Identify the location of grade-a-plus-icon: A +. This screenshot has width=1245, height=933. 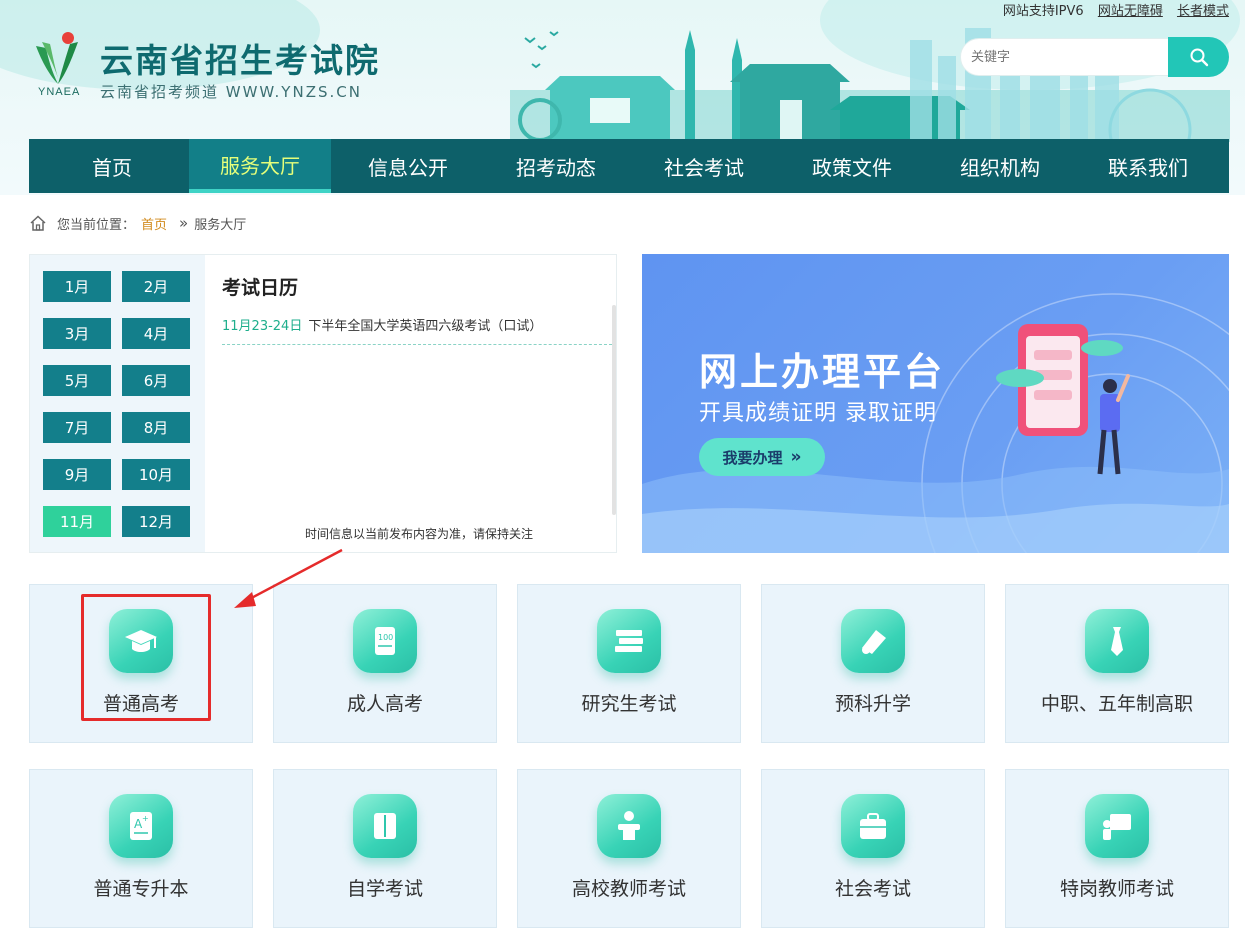
(141, 826).